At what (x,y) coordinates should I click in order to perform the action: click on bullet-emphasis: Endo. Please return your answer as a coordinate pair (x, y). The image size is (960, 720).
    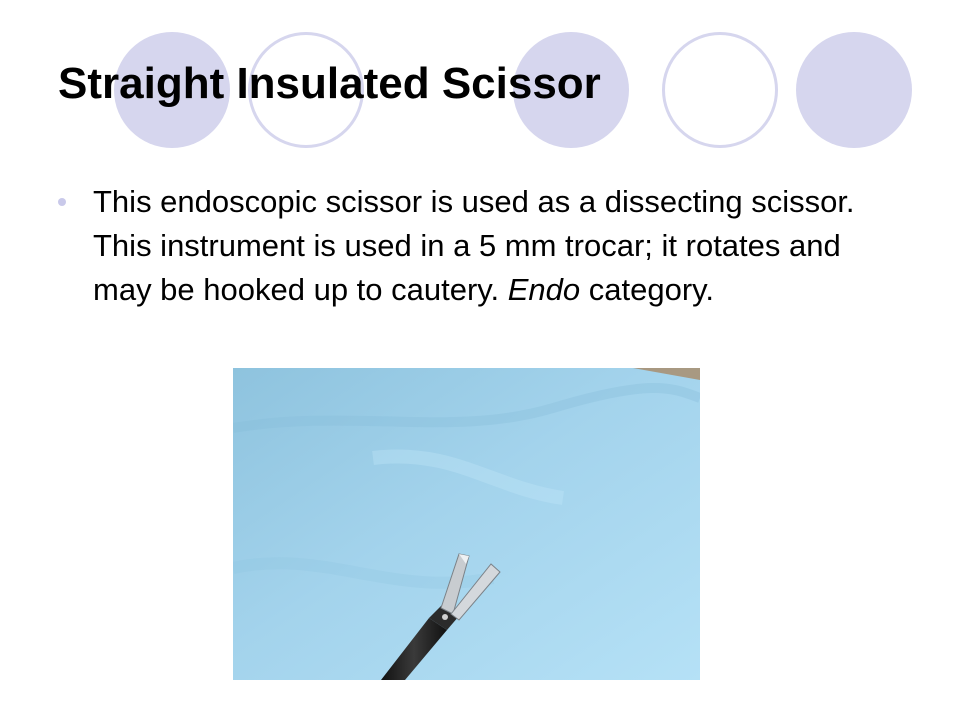
    Looking at the image, I should click on (544, 289).